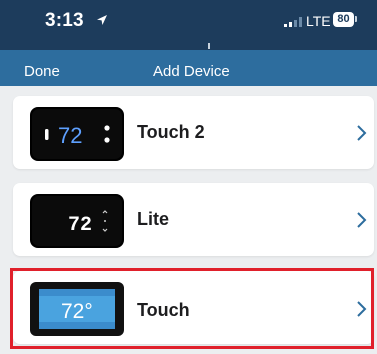 The height and width of the screenshot is (354, 377). I want to click on touch-2-display-value: 72, so click(70, 135).